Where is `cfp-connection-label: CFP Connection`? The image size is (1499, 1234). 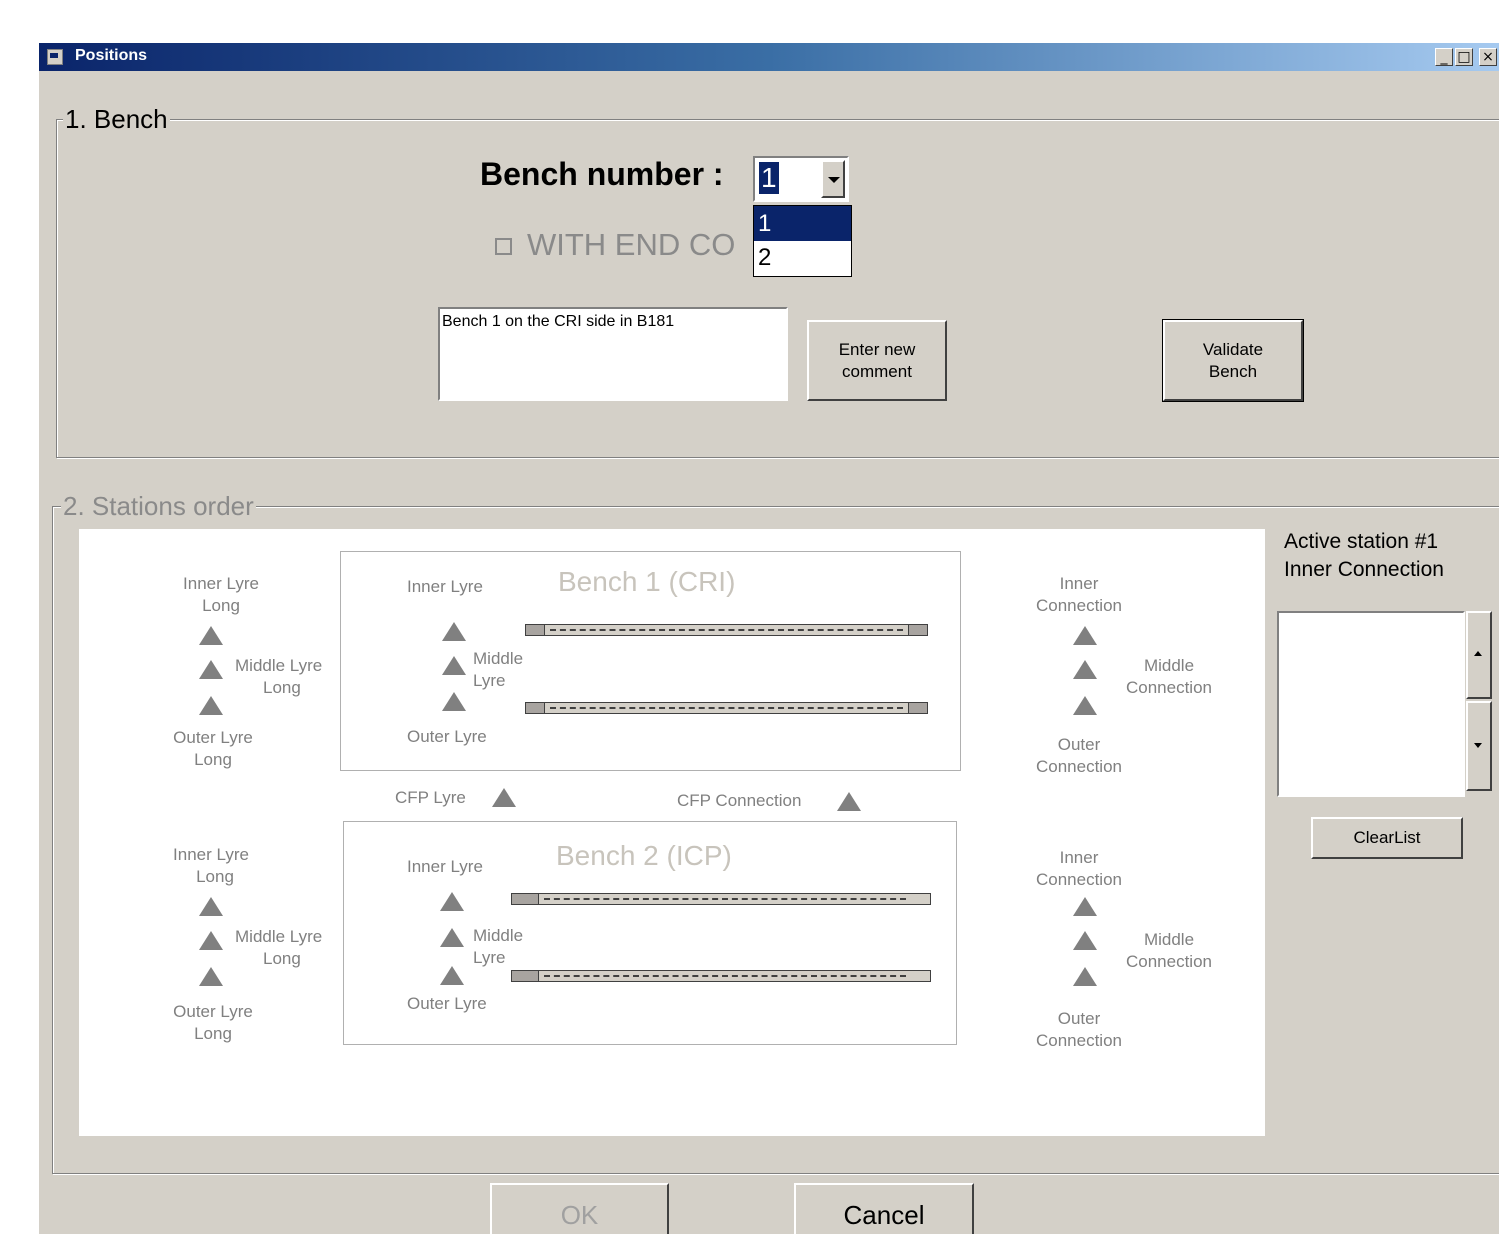
cfp-connection-label: CFP Connection is located at coordinates (739, 800).